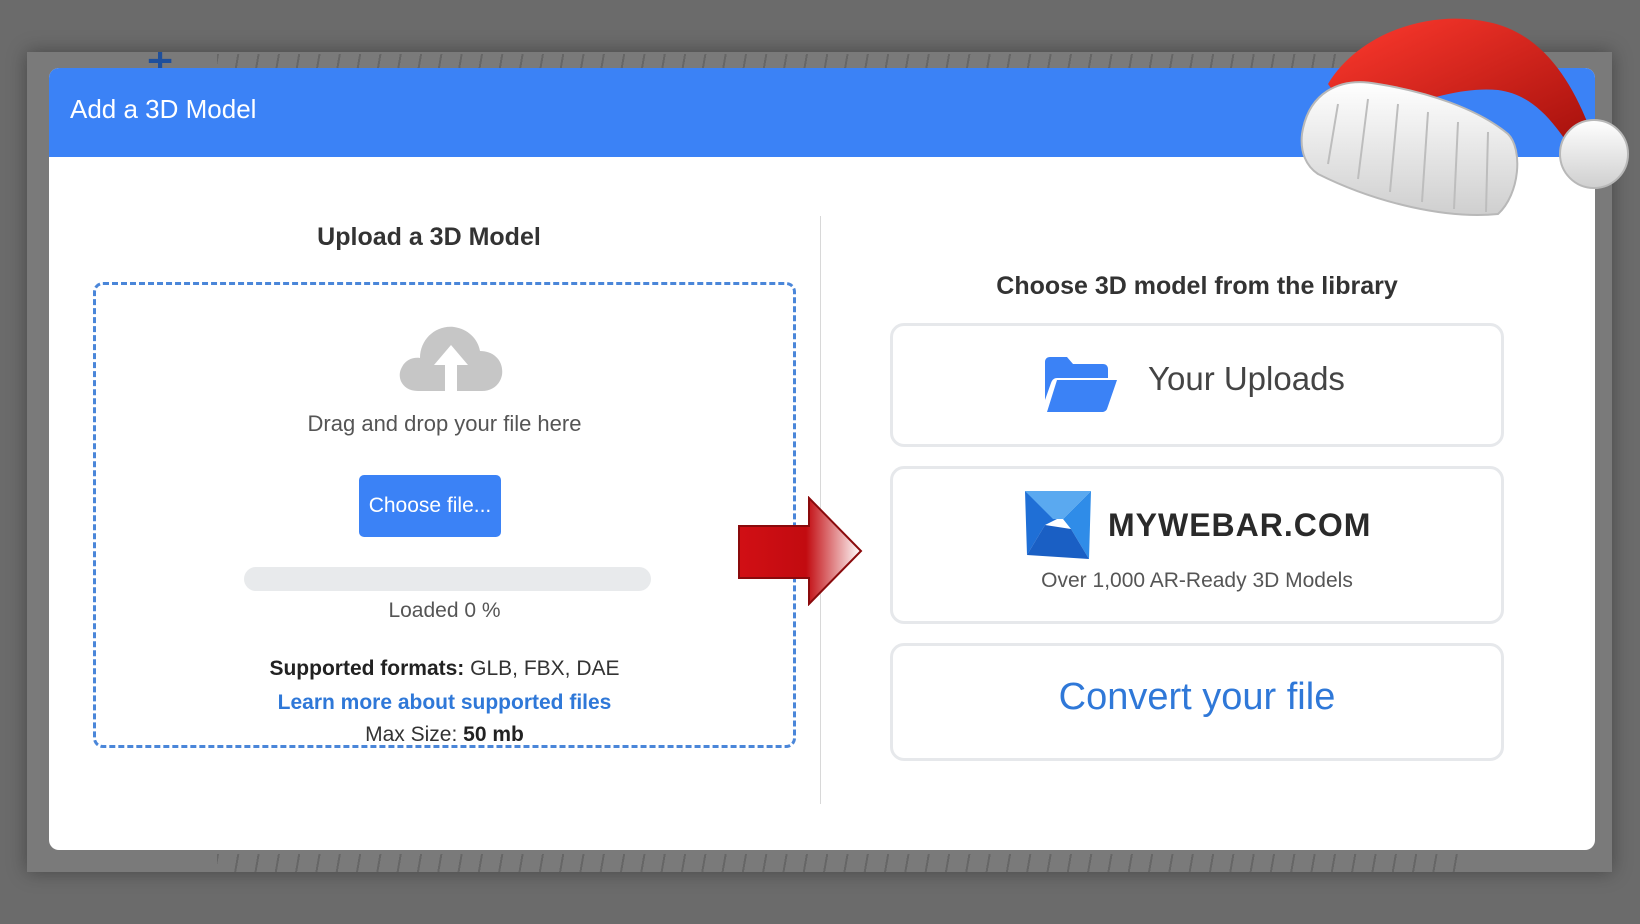  What do you see at coordinates (1240, 525) in the screenshot?
I see `mywebar-brand-text: MYWEBAR.COM` at bounding box center [1240, 525].